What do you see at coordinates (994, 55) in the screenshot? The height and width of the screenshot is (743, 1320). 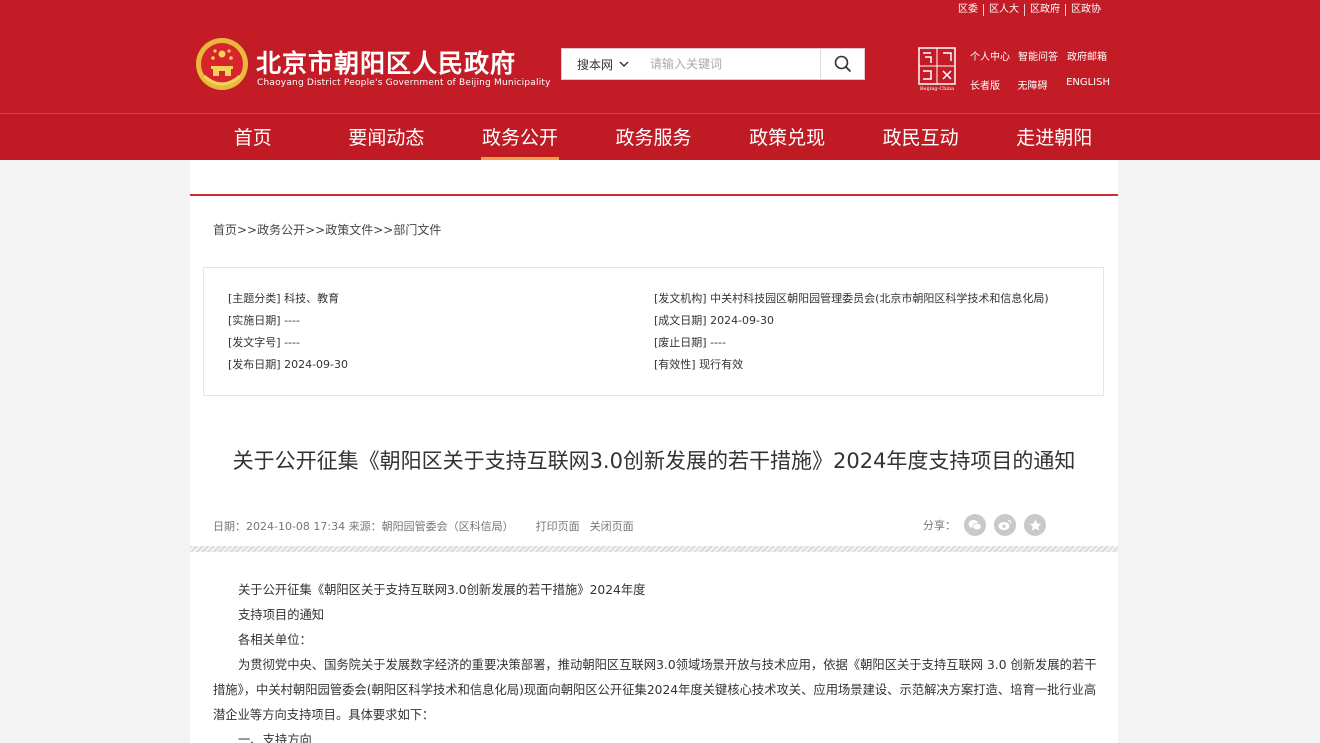 I see `link-personal-center: 个人中心` at bounding box center [994, 55].